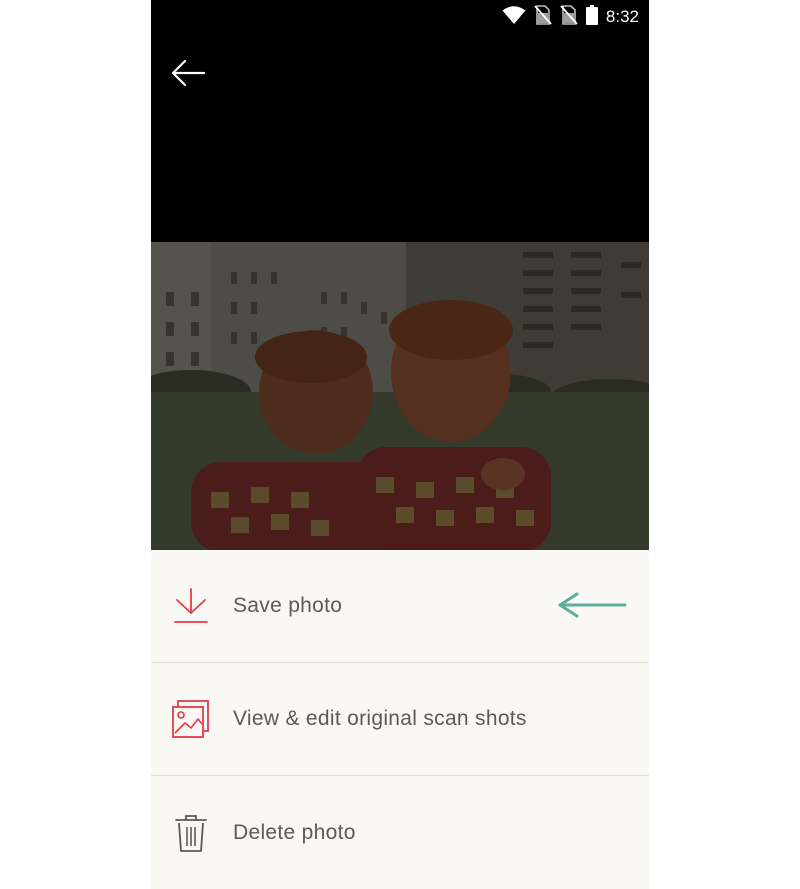 The image size is (800, 889). I want to click on view-edit-scan-shots-label: View & edit original scan shots, so click(380, 718).